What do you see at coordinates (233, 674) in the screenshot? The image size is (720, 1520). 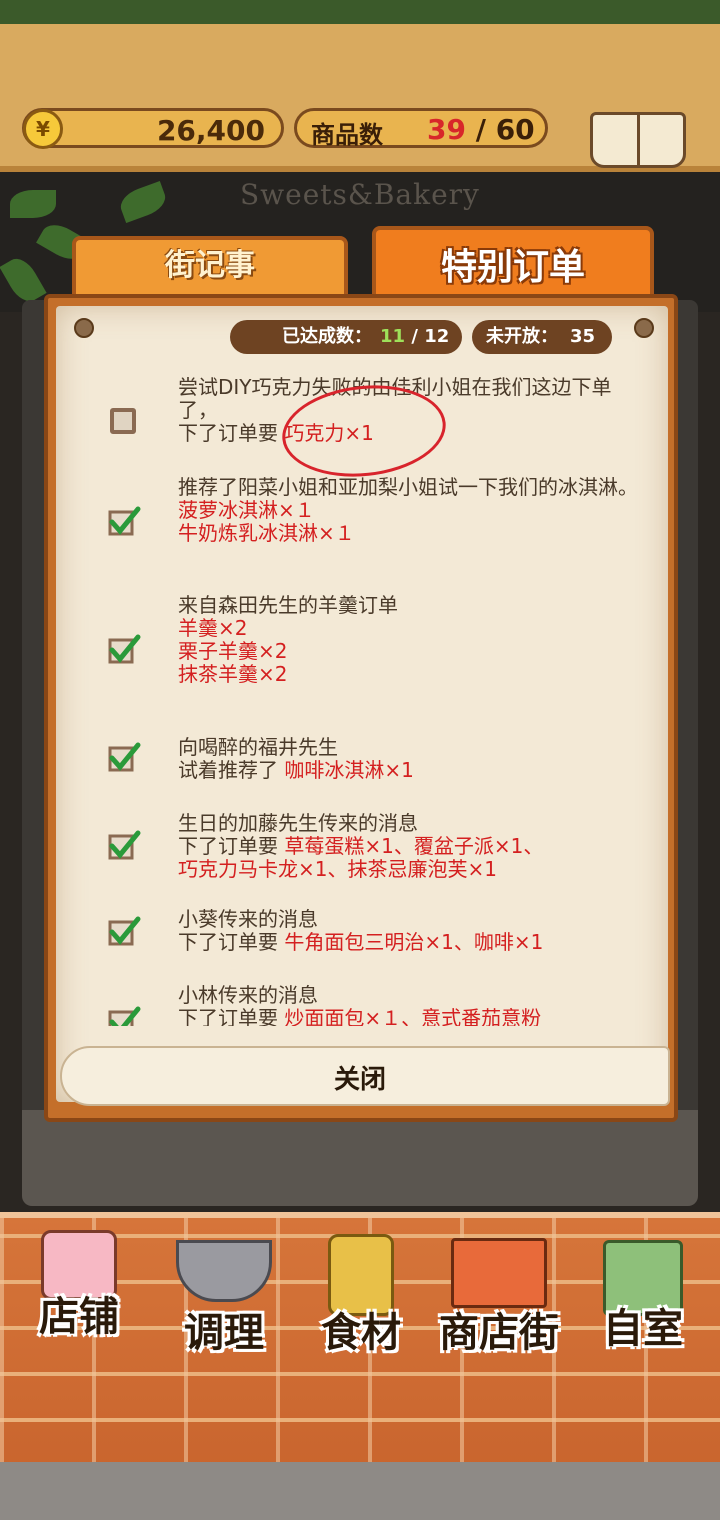 I see `order-item-name: 抹茶羊羹×2` at bounding box center [233, 674].